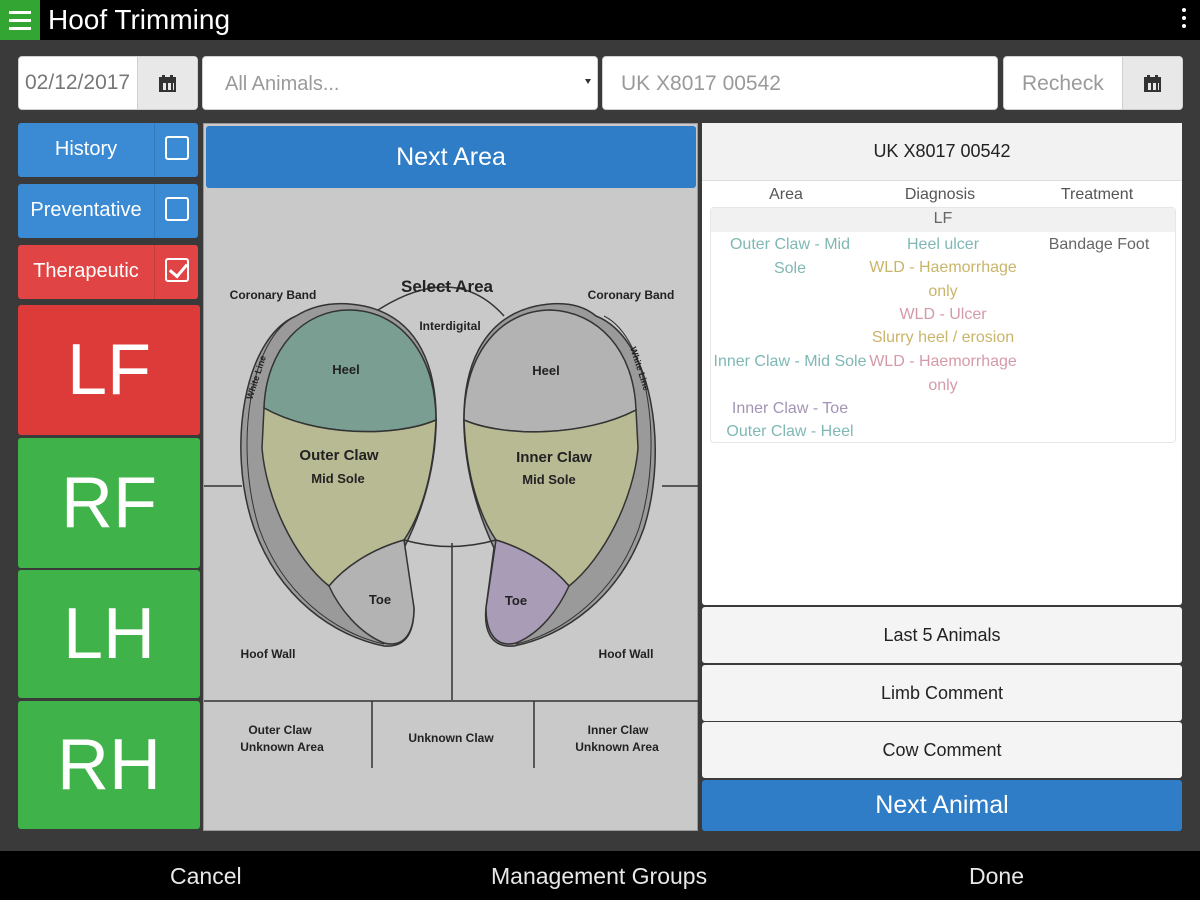 This screenshot has width=1200, height=900. I want to click on bottom-action-bar: Cancel Management Groups Done, so click(600, 875).